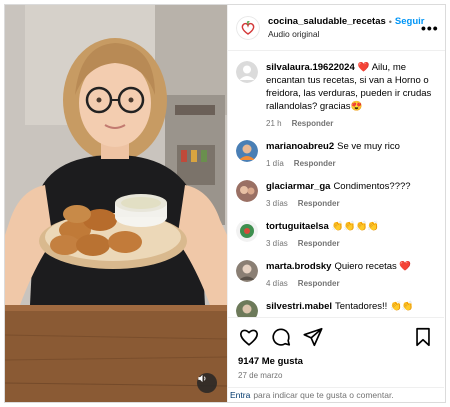  Describe the element at coordinates (373, 266) in the screenshot. I see `comment-text: Quiero recetas ❤️` at that location.